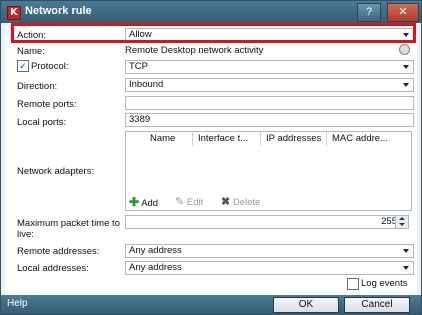 Image resolution: width=422 pixels, height=315 pixels. What do you see at coordinates (134, 202) in the screenshot?
I see `add-icon: ✚` at bounding box center [134, 202].